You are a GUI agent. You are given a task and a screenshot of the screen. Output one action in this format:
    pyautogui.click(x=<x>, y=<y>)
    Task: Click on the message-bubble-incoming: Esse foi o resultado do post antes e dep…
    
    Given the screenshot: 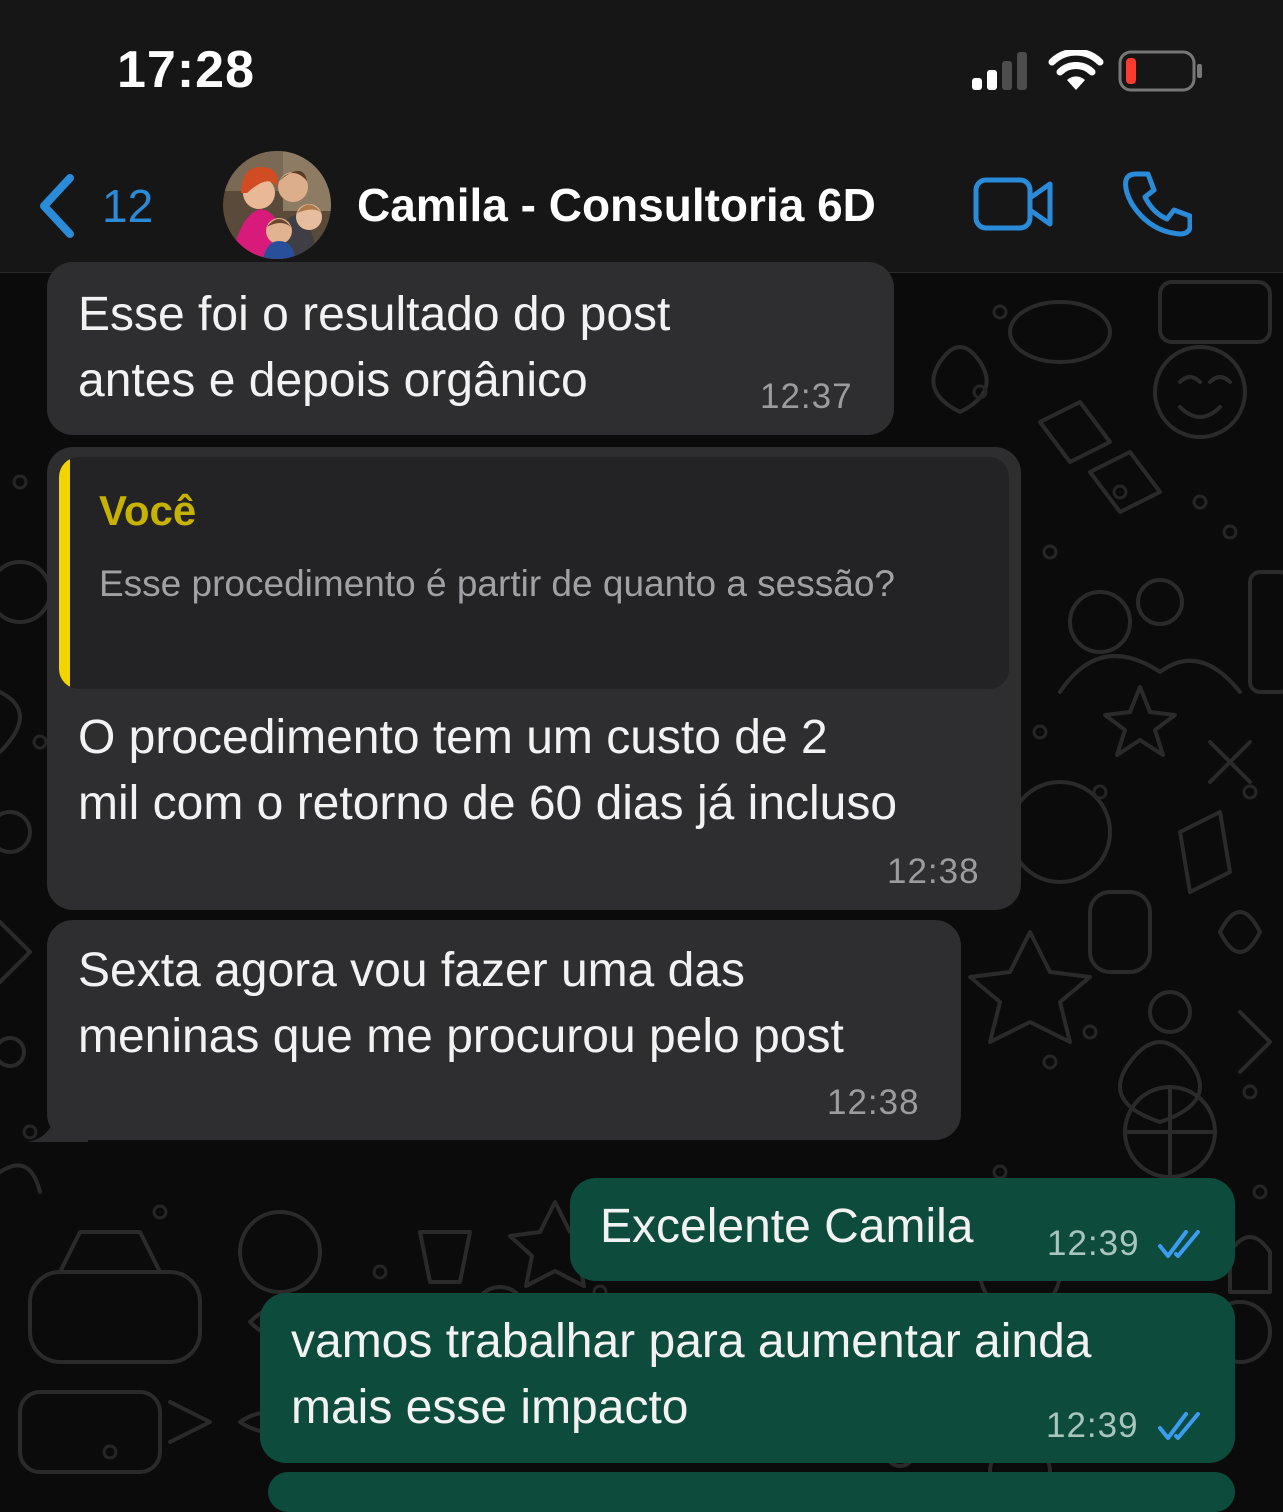 What is the action you would take?
    pyautogui.click(x=470, y=348)
    